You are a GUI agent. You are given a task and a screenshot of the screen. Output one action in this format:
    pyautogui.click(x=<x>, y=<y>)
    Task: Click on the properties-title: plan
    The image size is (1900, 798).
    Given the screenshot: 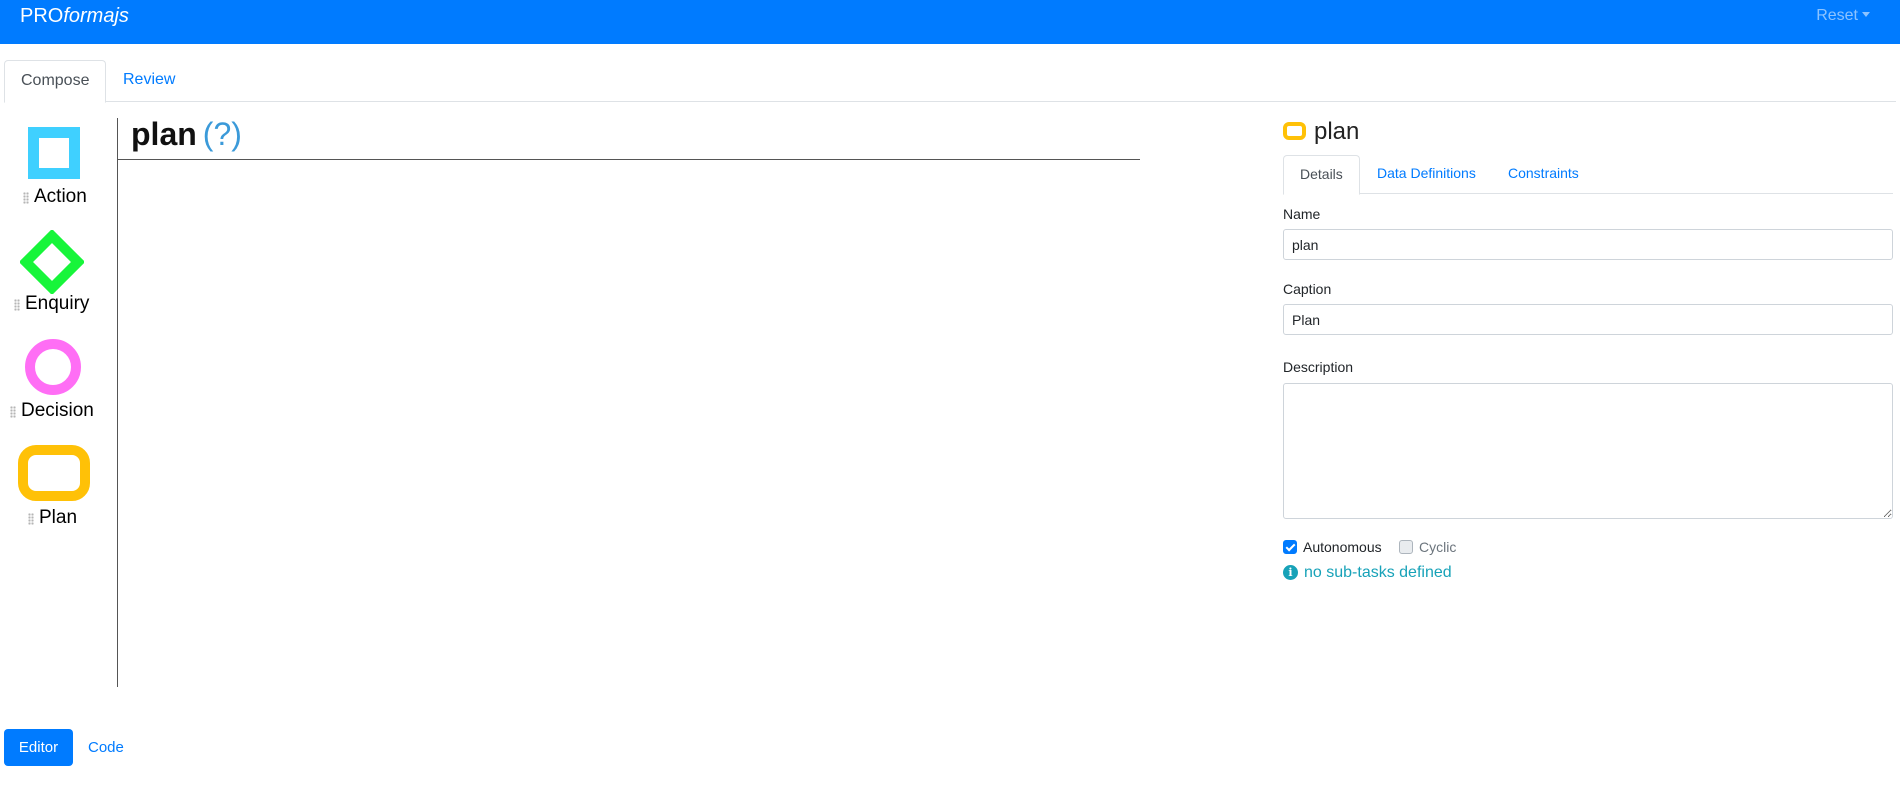 What is the action you would take?
    pyautogui.click(x=1337, y=131)
    